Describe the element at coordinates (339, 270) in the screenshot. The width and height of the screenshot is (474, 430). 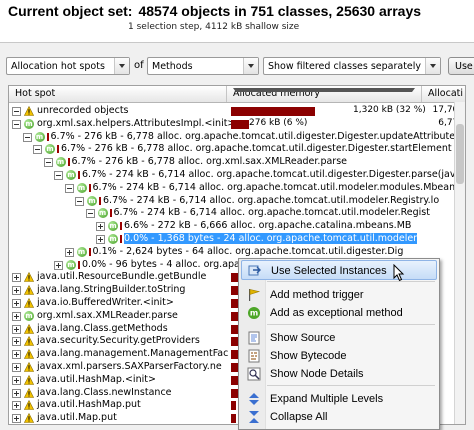
I see `menu-item-use-selected-instances: Use Selected Instances` at that location.